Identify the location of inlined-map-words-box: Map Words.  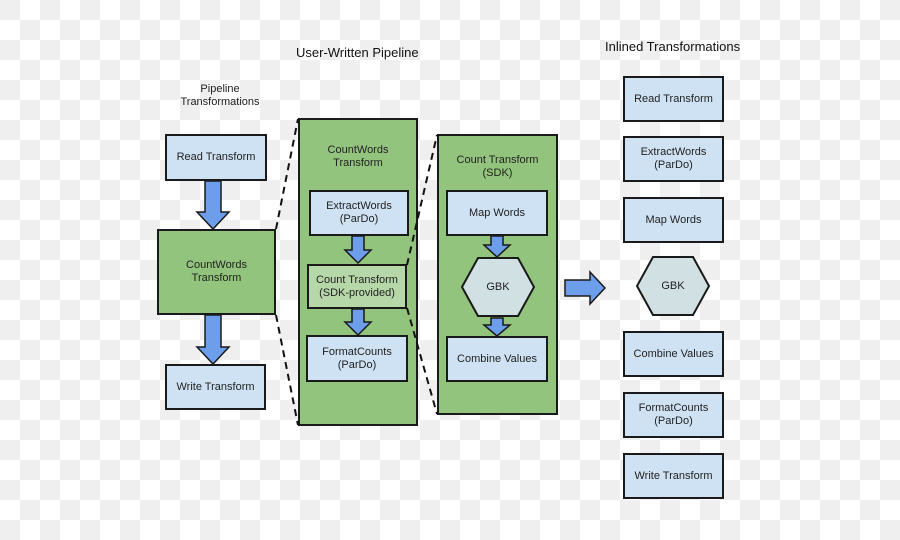
(673, 220).